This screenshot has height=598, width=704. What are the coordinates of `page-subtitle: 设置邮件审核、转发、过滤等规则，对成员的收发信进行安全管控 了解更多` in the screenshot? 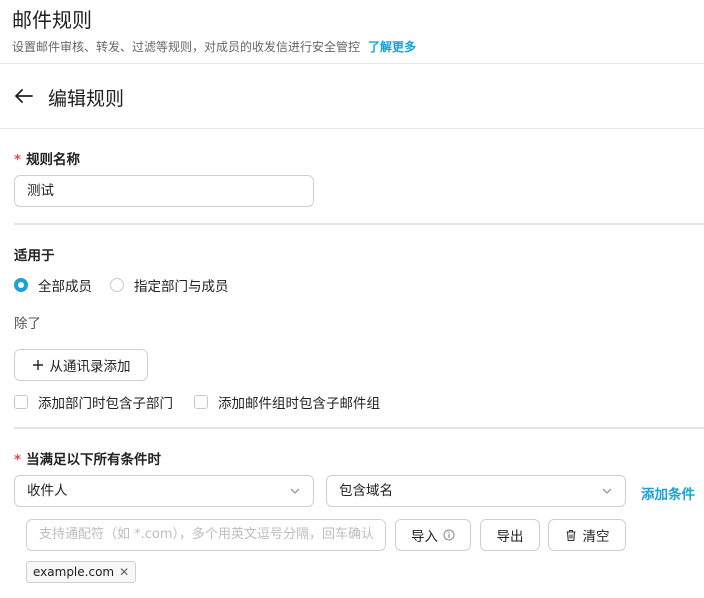 It's located at (214, 46).